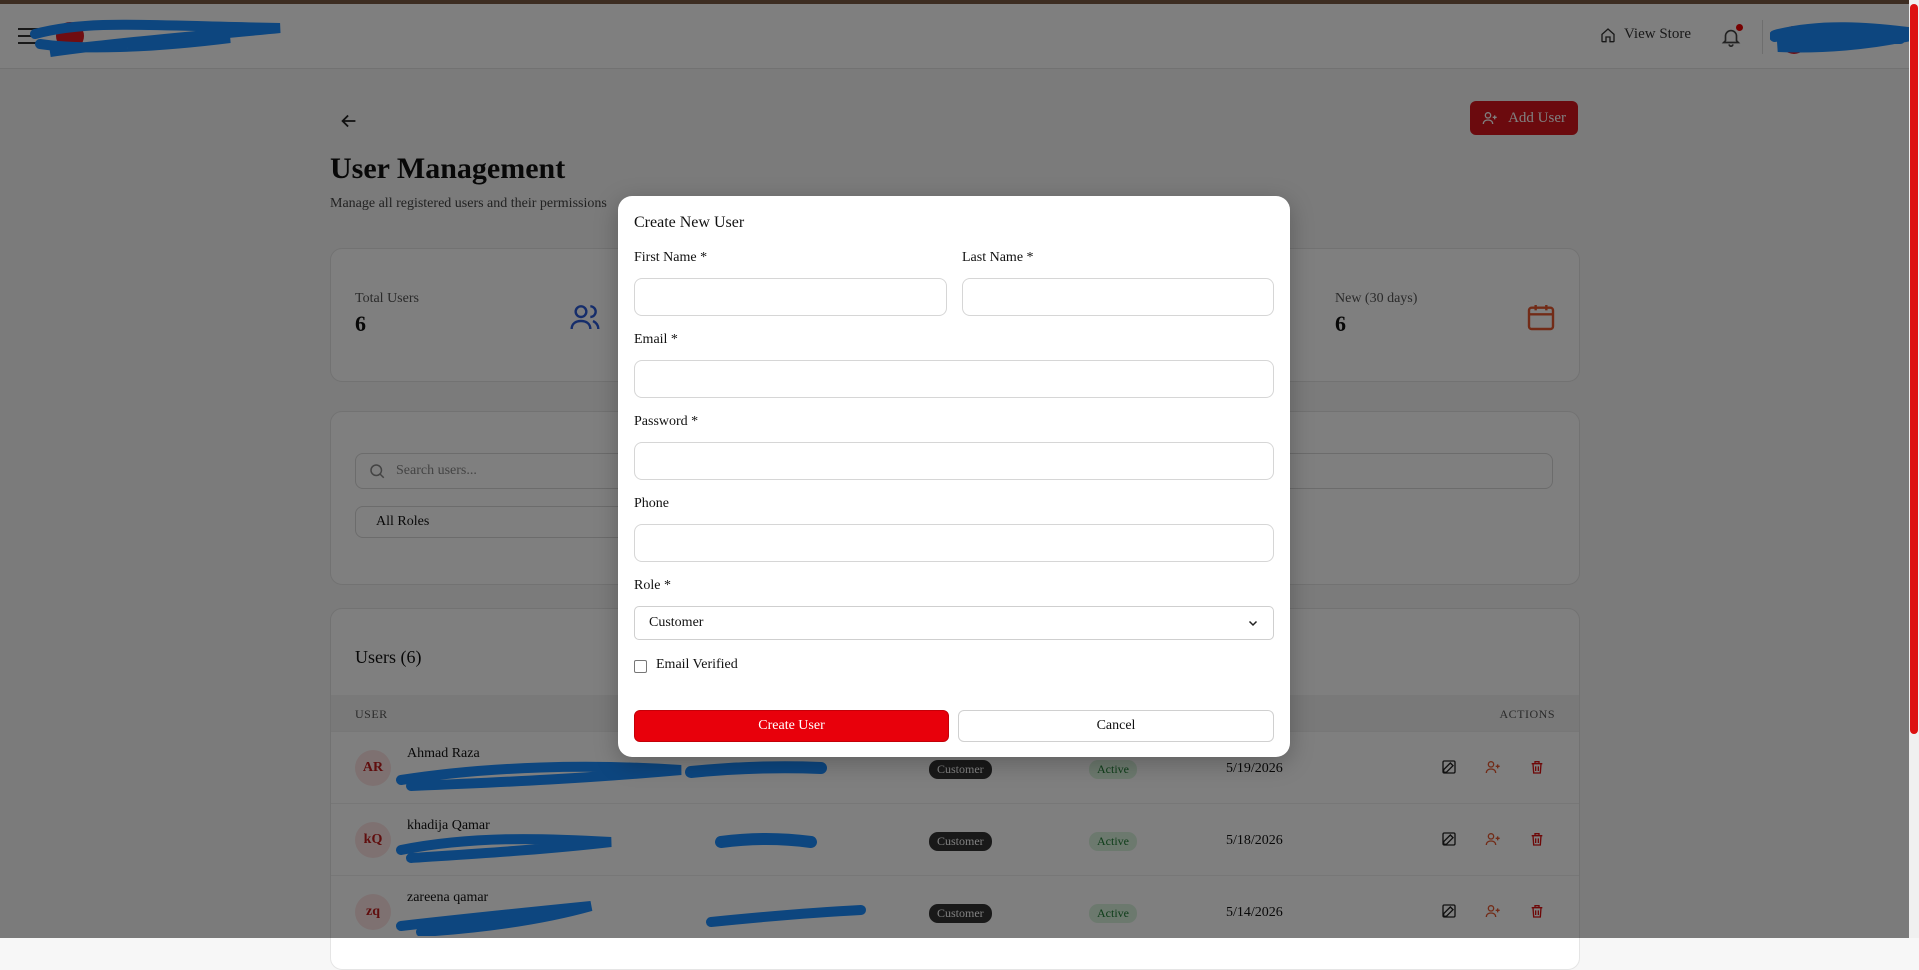  I want to click on cancel-button: Cancel, so click(1116, 726).